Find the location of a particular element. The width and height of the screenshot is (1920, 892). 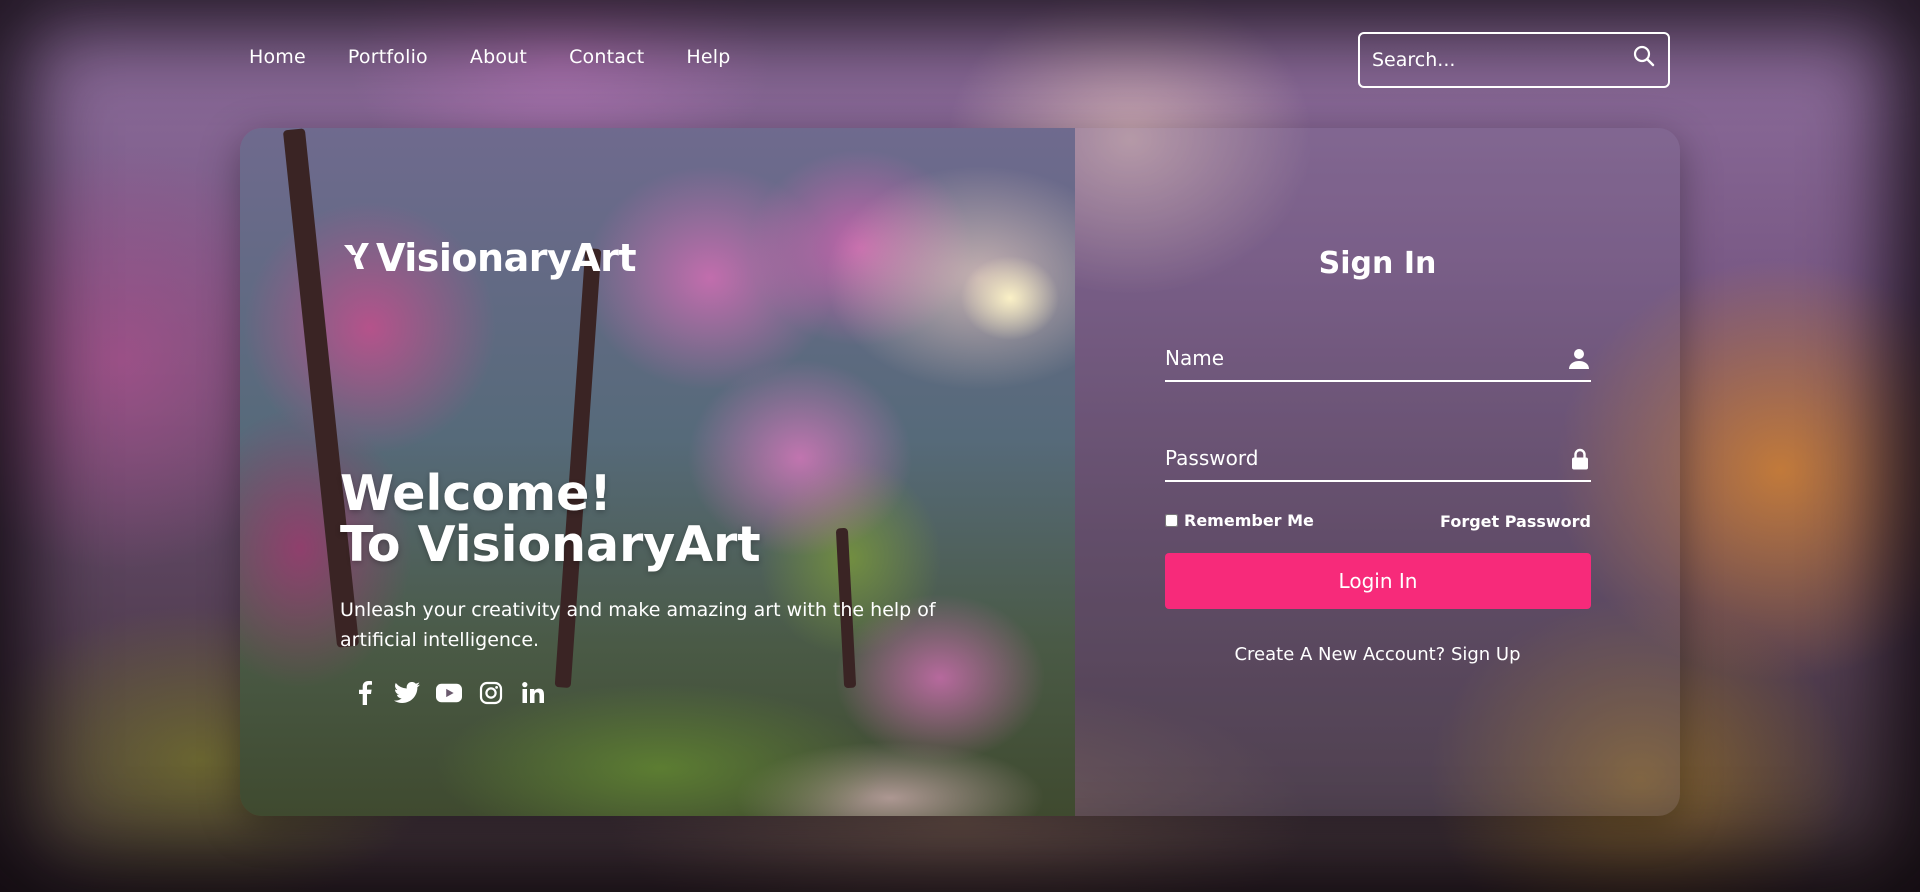

facebook-icon is located at coordinates (365, 693).